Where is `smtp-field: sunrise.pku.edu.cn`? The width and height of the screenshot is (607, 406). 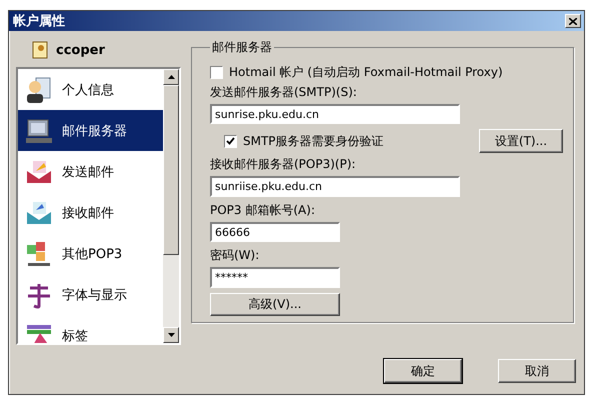 smtp-field: sunrise.pku.edu.cn is located at coordinates (335, 114).